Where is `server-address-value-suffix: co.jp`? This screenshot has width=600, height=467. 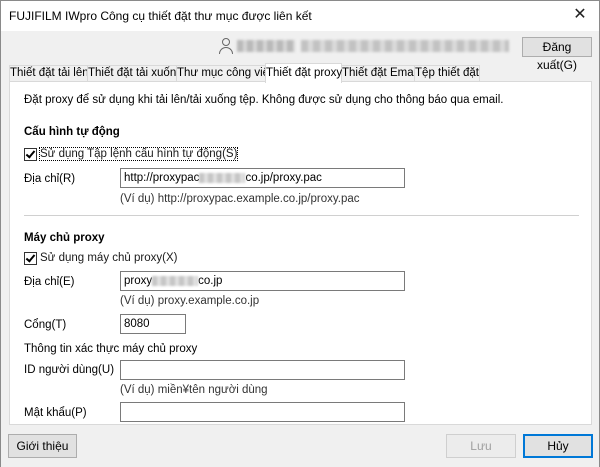
server-address-value-suffix: co.jp is located at coordinates (210, 281).